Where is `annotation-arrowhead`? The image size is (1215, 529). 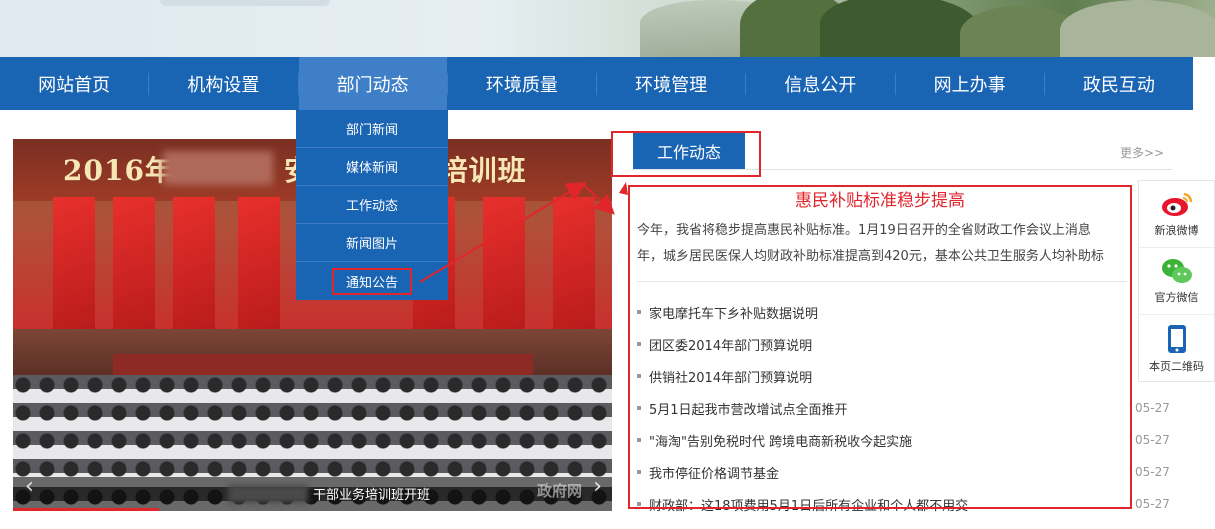 annotation-arrowhead is located at coordinates (623, 188).